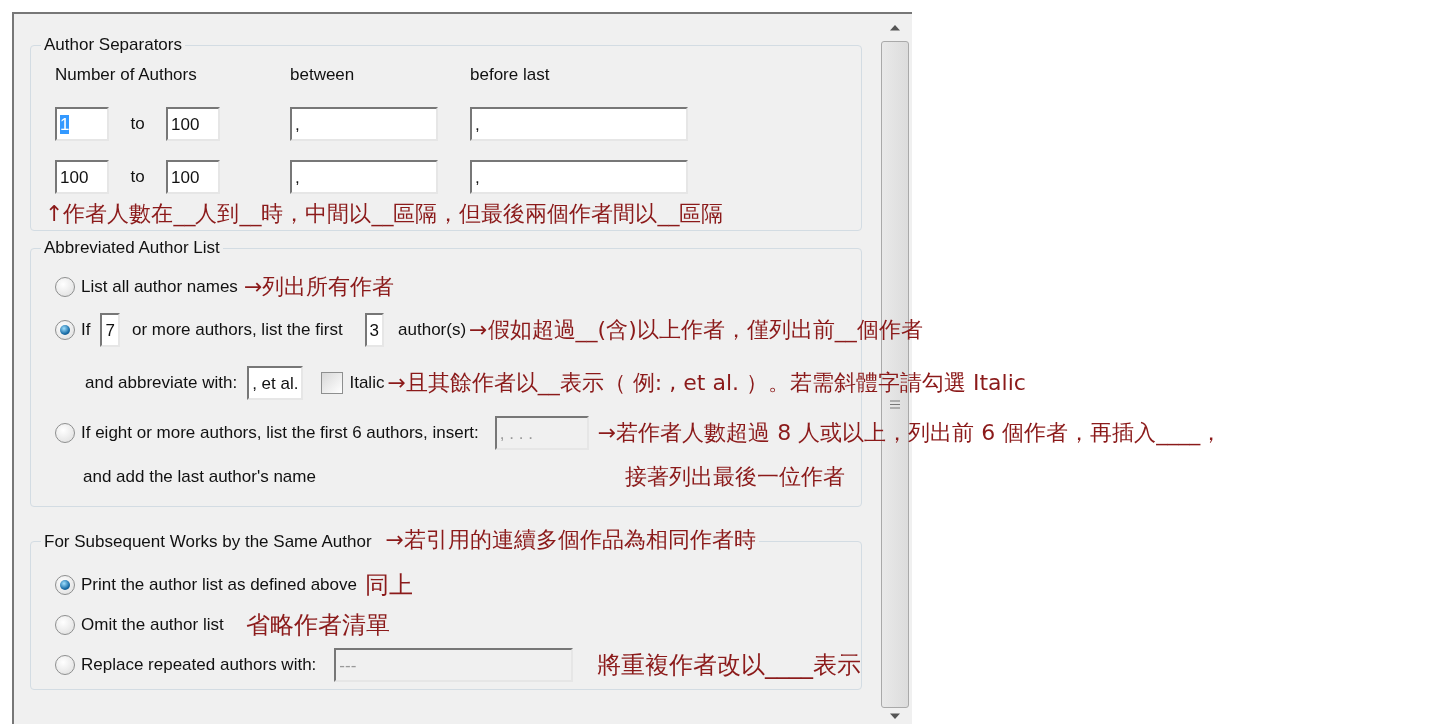 The width and height of the screenshot is (1430, 724). Describe the element at coordinates (219, 585) in the screenshot. I see `option-label: Print the author list as defined above` at that location.